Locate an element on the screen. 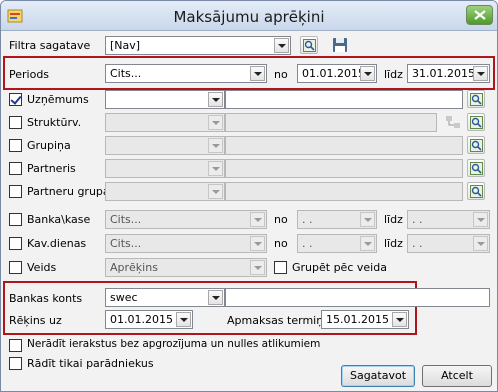  partneris-search-button is located at coordinates (476, 168).